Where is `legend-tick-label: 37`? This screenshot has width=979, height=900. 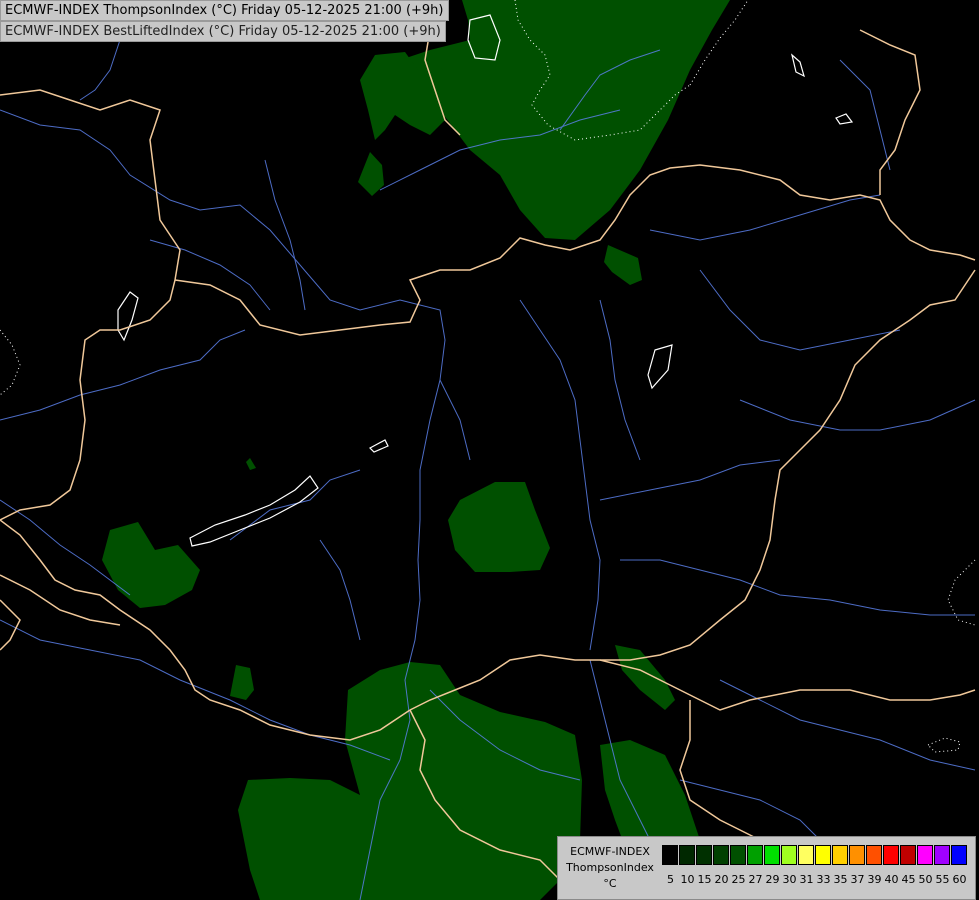
legend-tick-label: 37 is located at coordinates (857, 879).